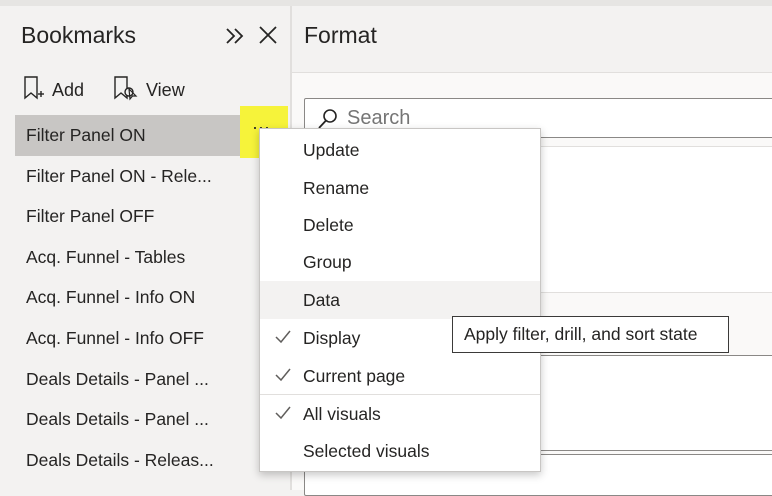 The width and height of the screenshot is (772, 496). I want to click on bookmark-item: Acq. Funnel - Info OFF, so click(152, 338).